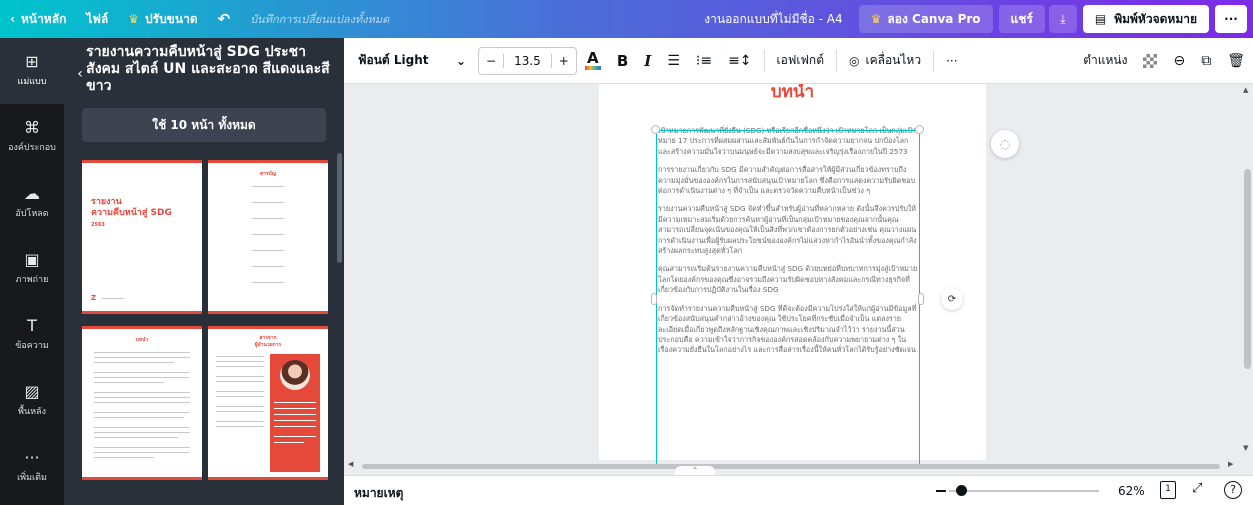 The height and width of the screenshot is (505, 1253). I want to click on rail-item-photos: ▣ ภาพถ่าย, so click(32, 269).